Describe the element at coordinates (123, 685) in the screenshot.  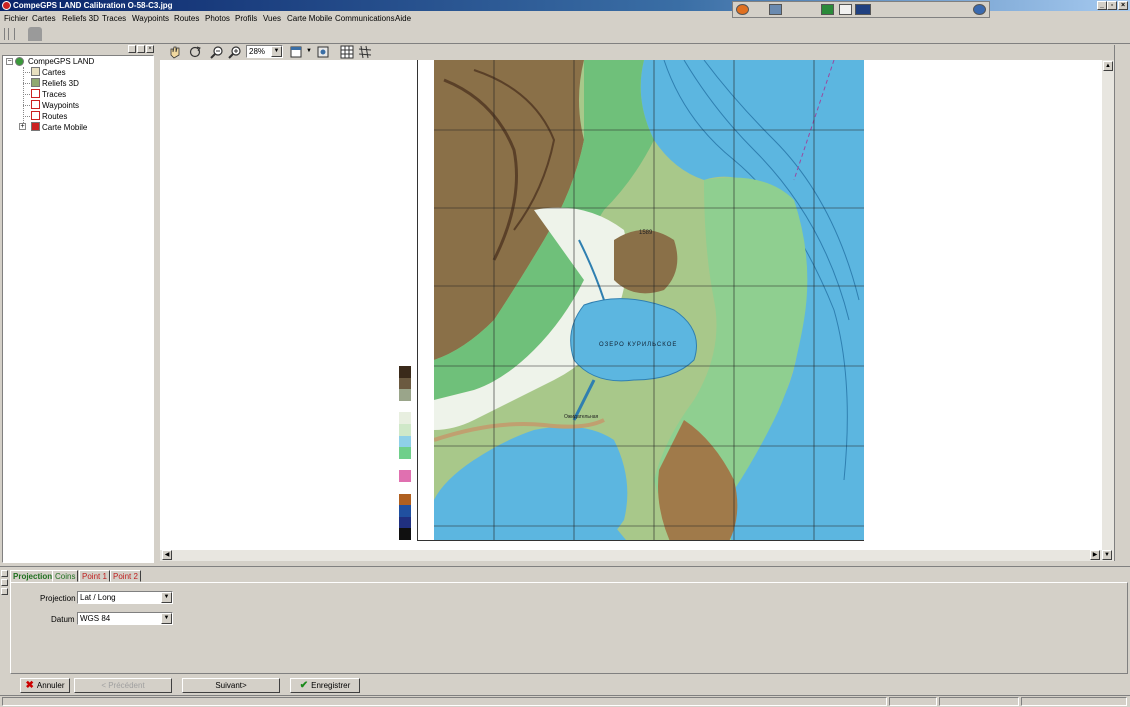
I see `previous-button: < Précédent` at that location.